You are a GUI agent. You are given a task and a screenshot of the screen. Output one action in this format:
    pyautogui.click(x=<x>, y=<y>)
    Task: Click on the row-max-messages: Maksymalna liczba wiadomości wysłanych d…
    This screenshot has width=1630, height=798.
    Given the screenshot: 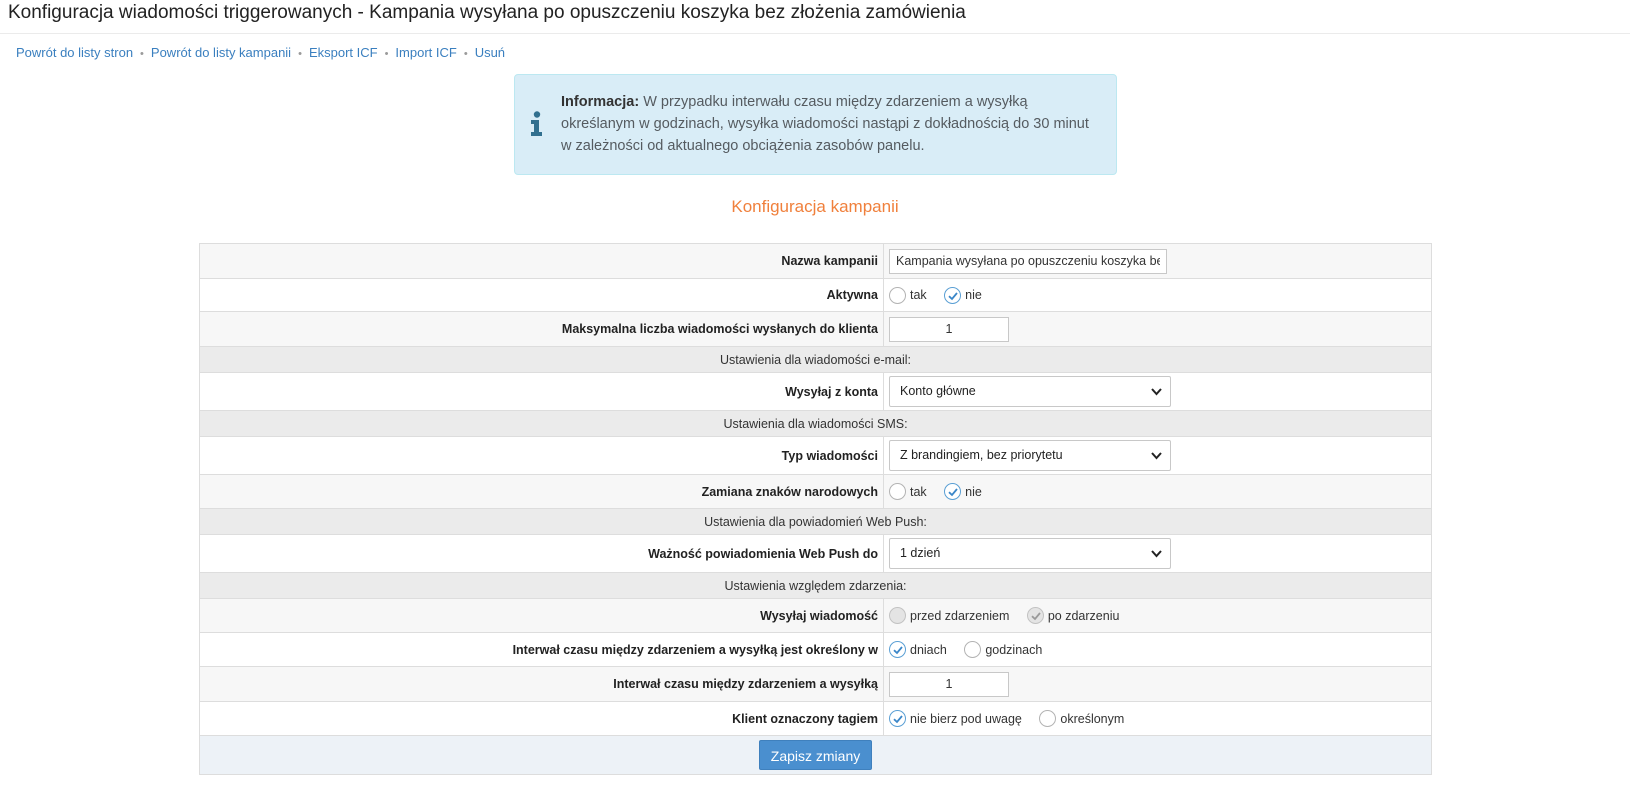 What is the action you would take?
    pyautogui.click(x=815, y=329)
    